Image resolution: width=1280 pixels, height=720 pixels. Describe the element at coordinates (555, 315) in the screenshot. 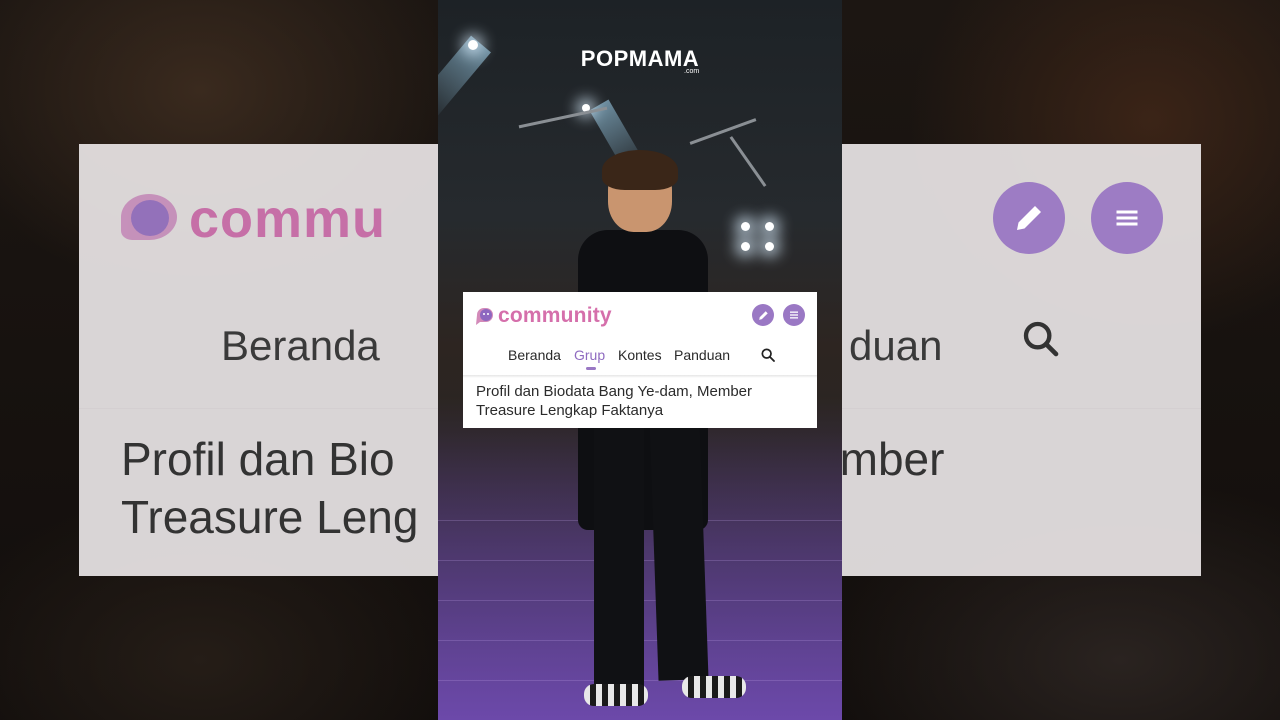

I see `community-logo-text: community` at that location.